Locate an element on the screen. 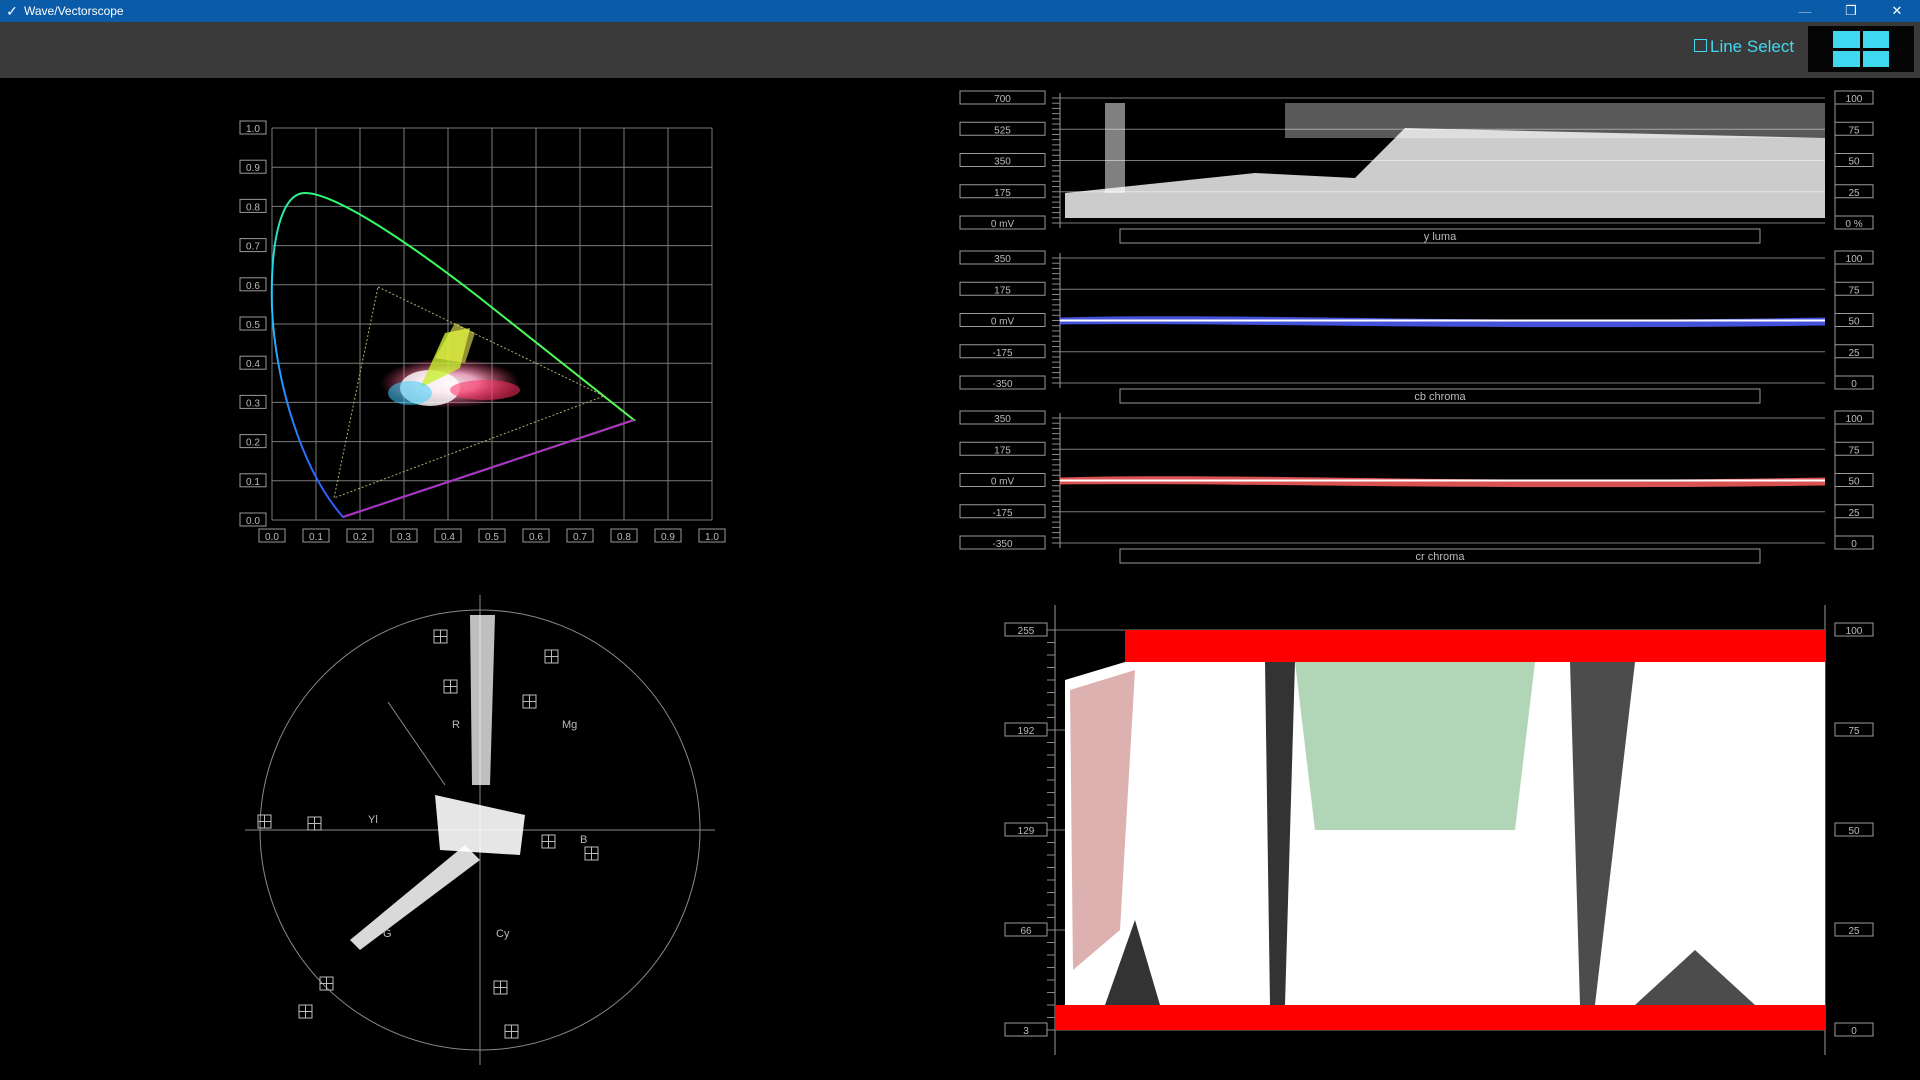  cie-y-tick-label: 0.8 is located at coordinates (253, 205).